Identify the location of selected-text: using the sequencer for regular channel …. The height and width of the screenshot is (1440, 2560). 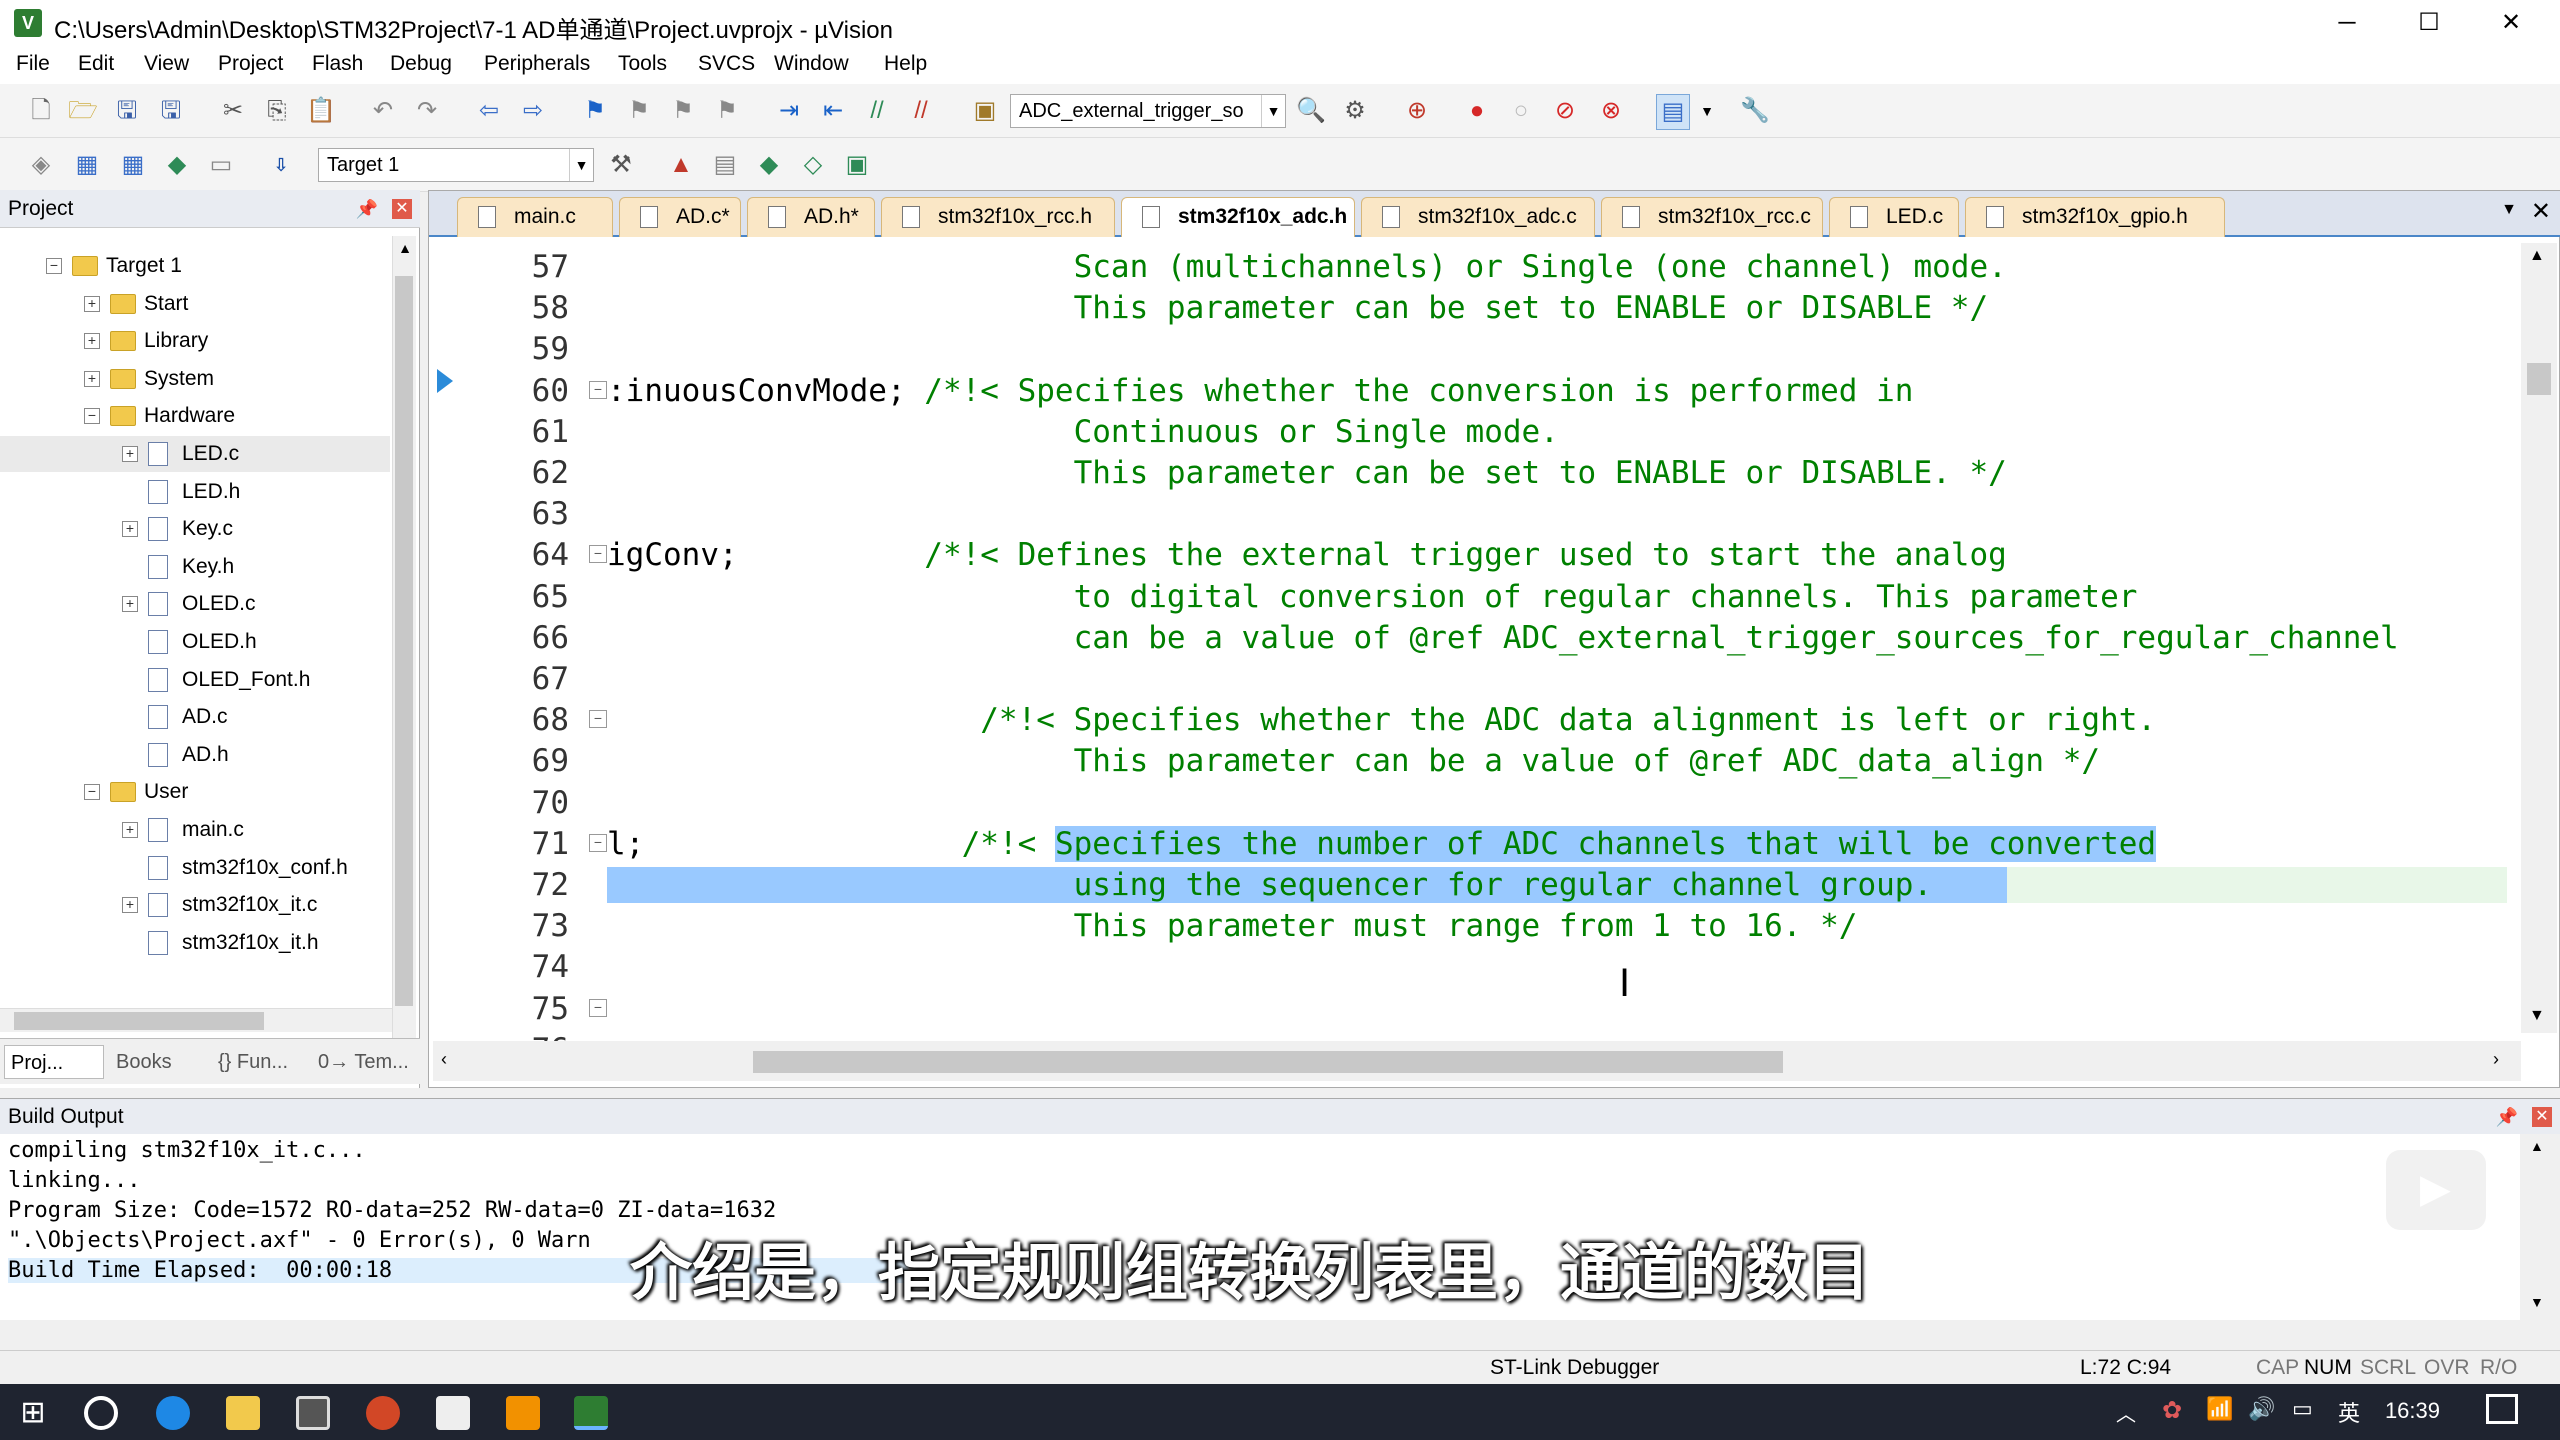
(1503, 885).